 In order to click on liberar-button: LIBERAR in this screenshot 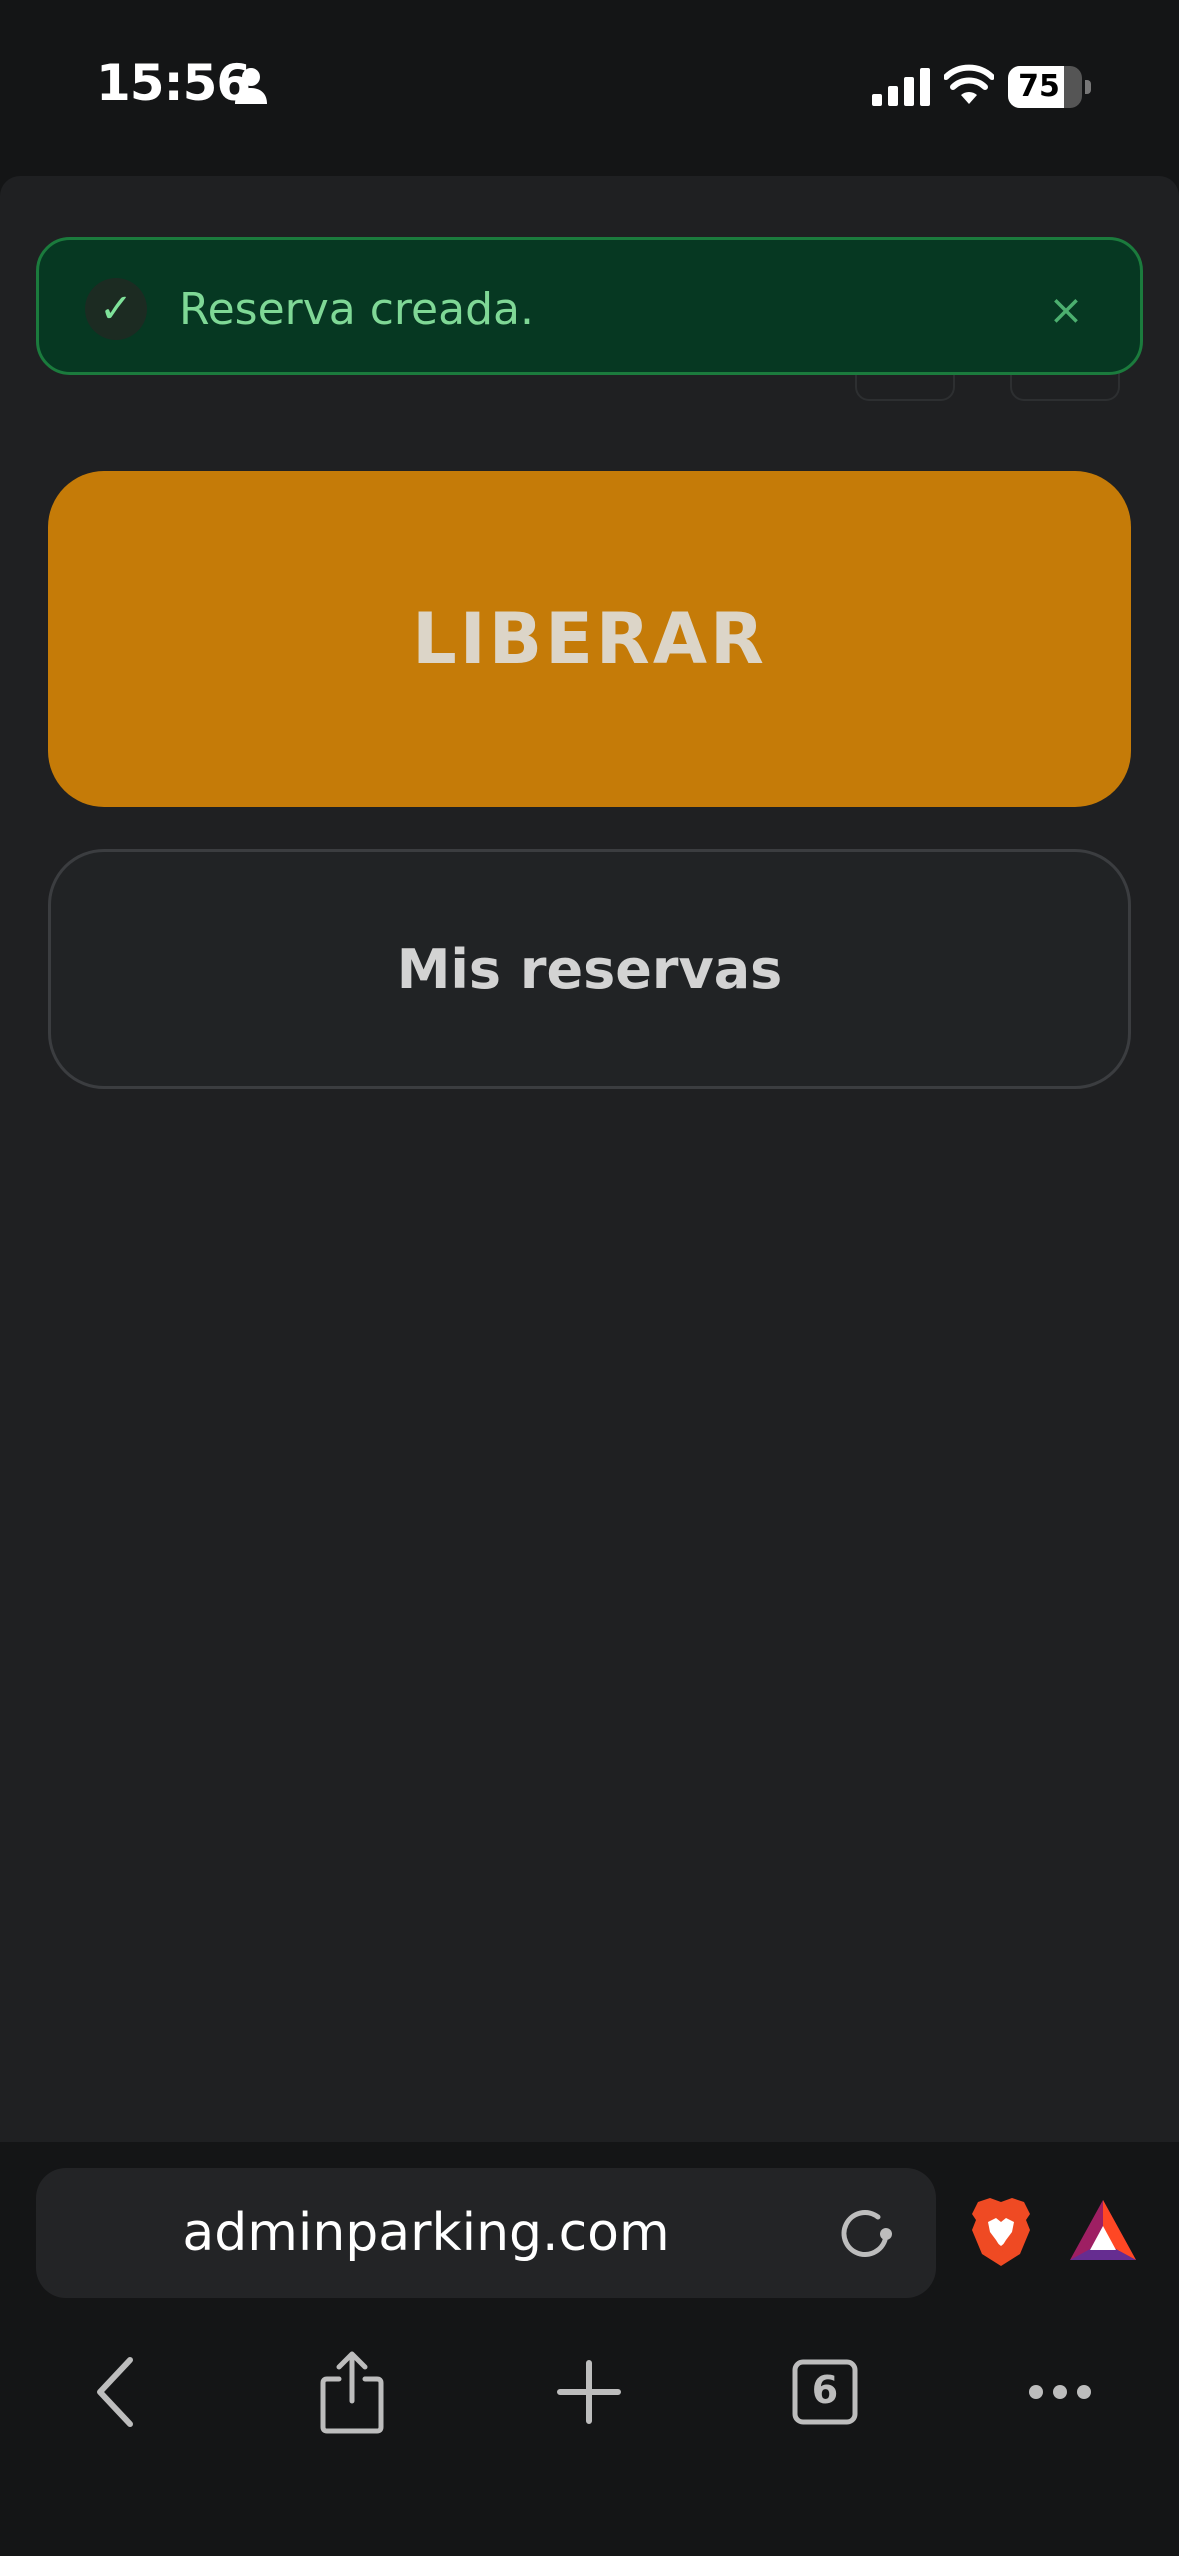, I will do `click(589, 639)`.